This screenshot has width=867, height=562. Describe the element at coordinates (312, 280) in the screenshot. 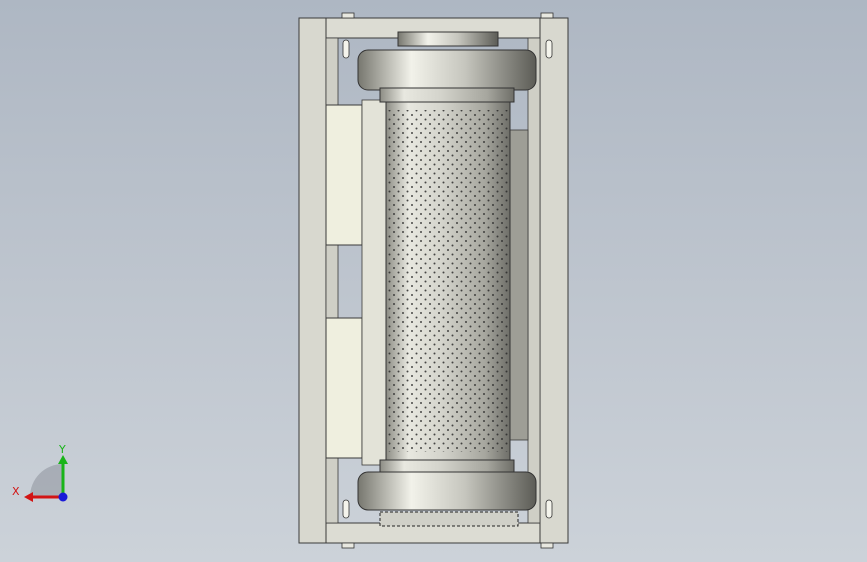

I see `left-side-plate` at that location.